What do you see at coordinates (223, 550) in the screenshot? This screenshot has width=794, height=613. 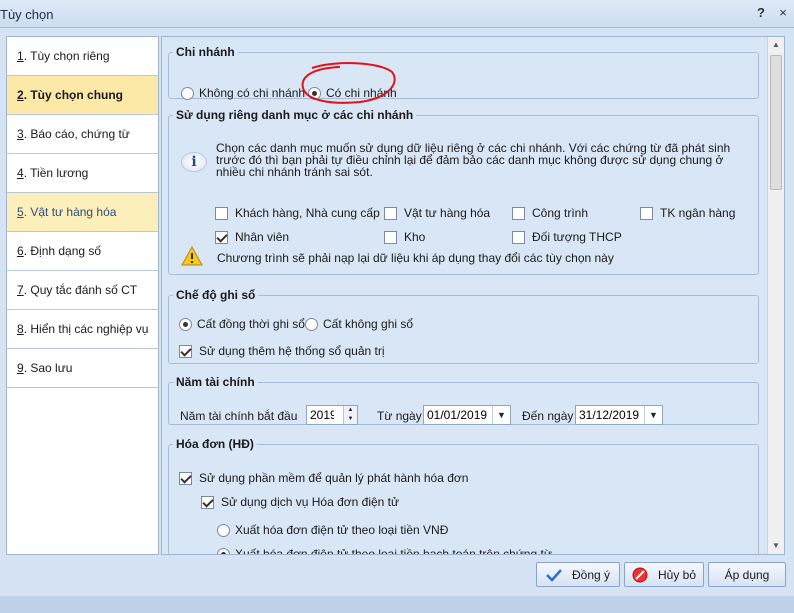 I see `issue-accounting-radio` at bounding box center [223, 550].